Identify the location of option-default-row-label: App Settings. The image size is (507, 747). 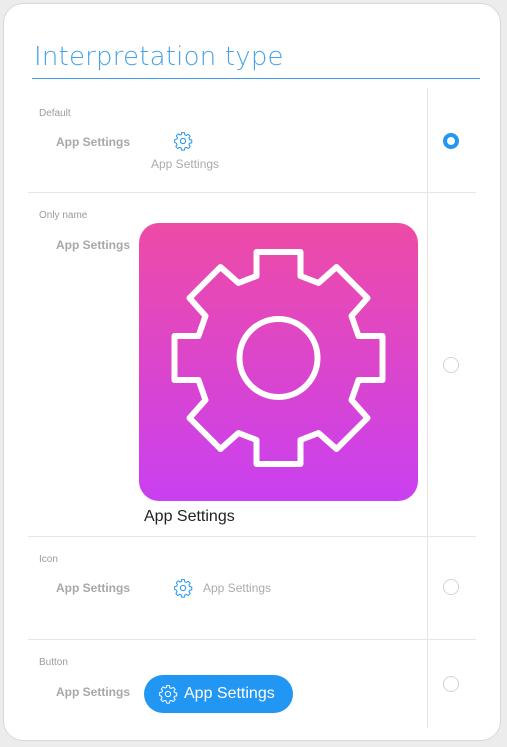
(93, 142).